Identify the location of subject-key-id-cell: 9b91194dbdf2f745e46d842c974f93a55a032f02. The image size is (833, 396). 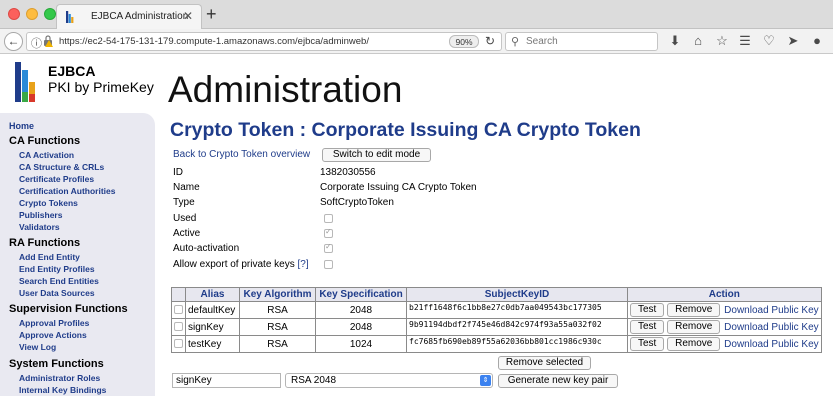
(517, 327).